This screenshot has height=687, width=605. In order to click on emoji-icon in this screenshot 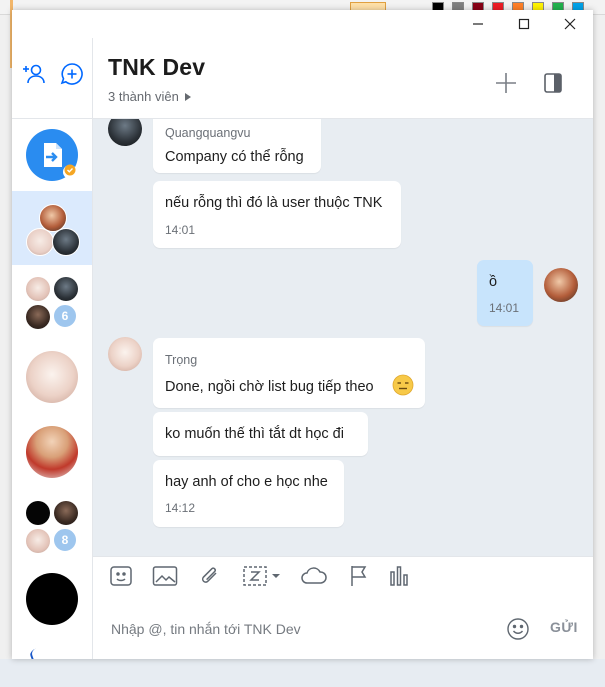, I will do `click(518, 631)`.